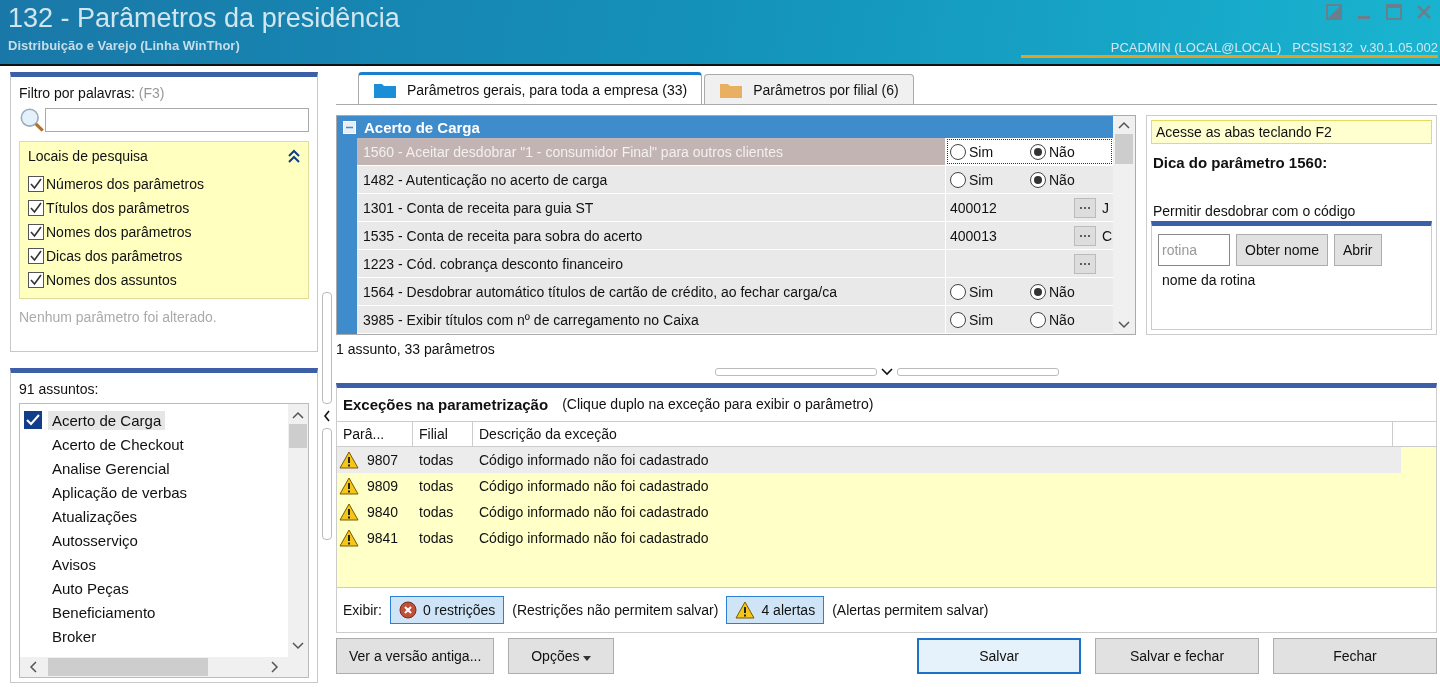 This screenshot has width=1440, height=687. I want to click on exceptions-subtitle: (Clique duplo na exceção para exibir o parâmetro), so click(718, 404).